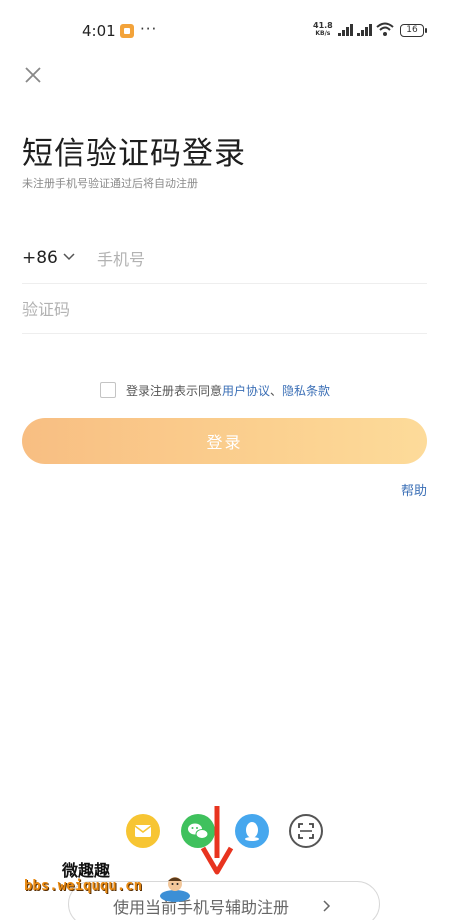 The height and width of the screenshot is (920, 449). What do you see at coordinates (69, 257) in the screenshot?
I see `chevron-down-icon` at bounding box center [69, 257].